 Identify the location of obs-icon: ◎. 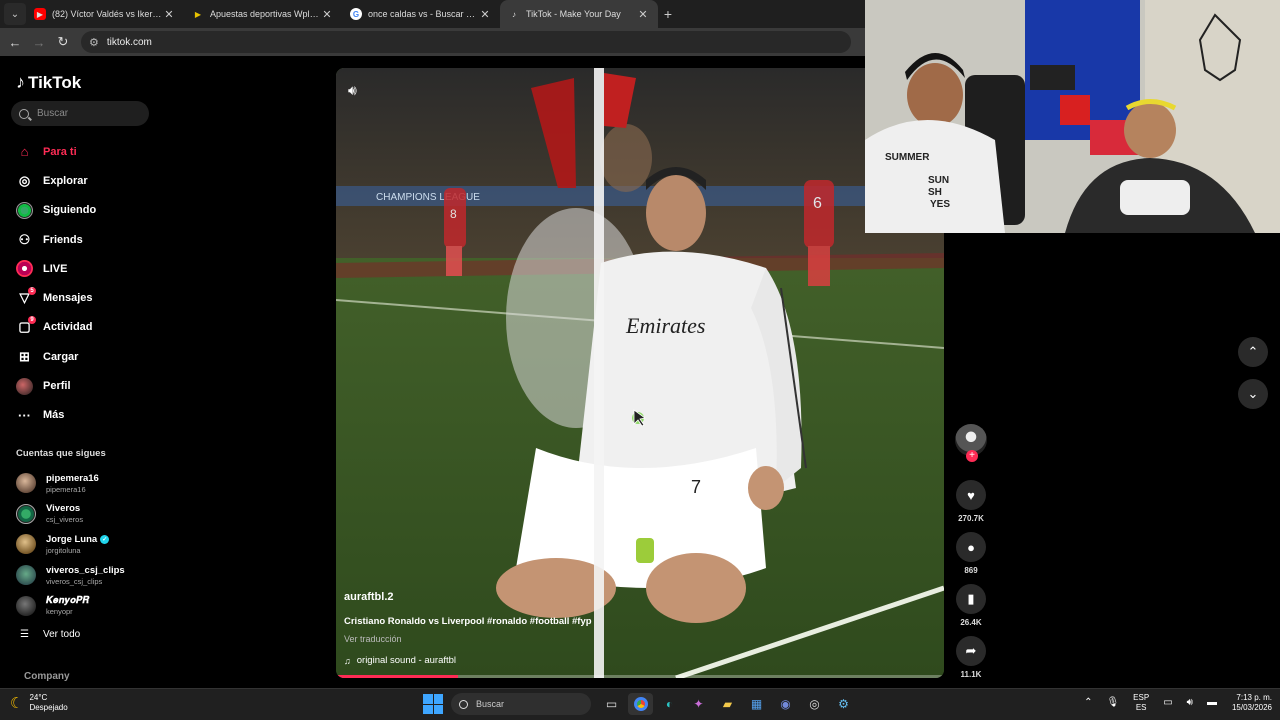
(814, 704).